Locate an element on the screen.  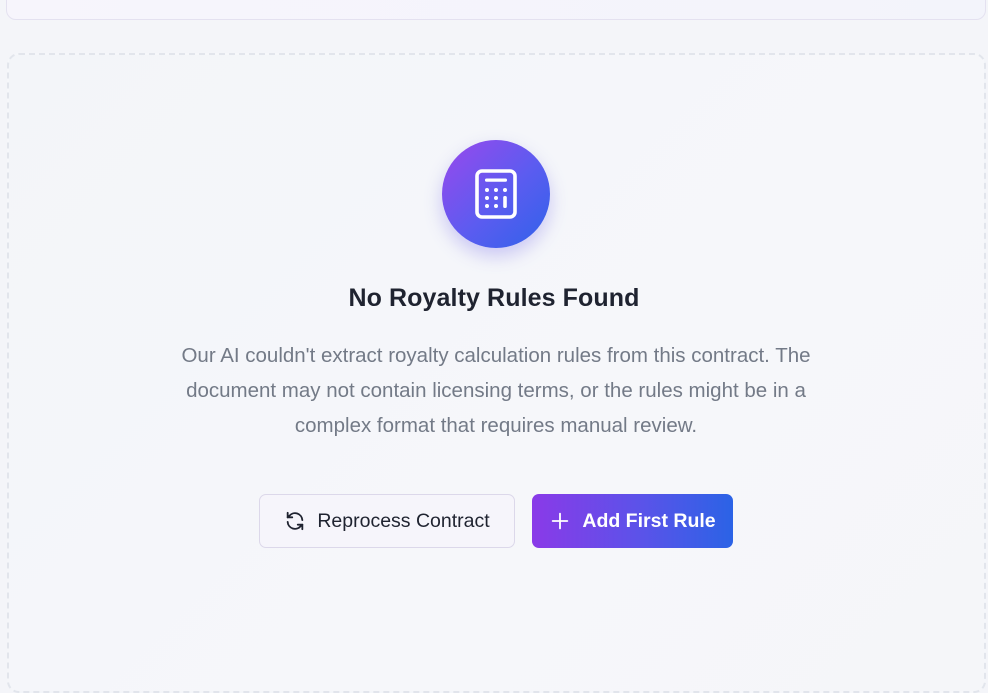
empty-state-icon-badge is located at coordinates (496, 194).